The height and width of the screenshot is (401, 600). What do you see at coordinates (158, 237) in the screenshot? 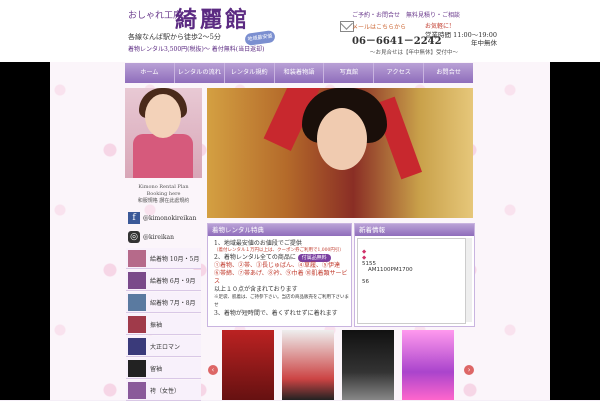
I see `instagram-handle: @kireikan` at bounding box center [158, 237].